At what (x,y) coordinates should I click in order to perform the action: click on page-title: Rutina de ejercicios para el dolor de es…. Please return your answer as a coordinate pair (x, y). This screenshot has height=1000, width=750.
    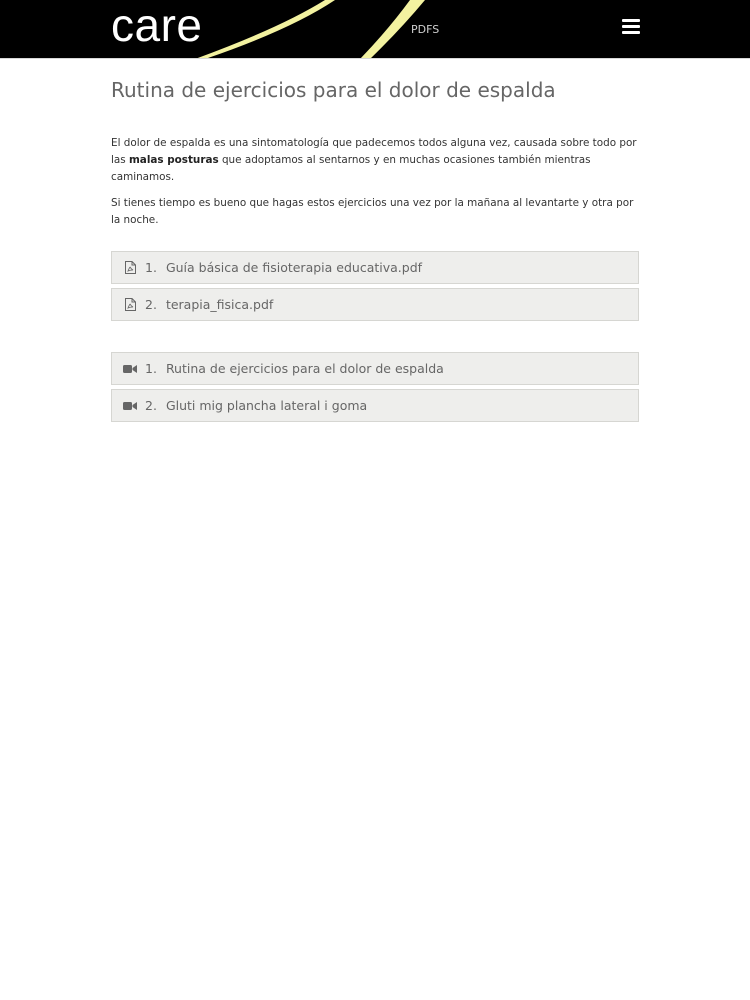
    Looking at the image, I should click on (333, 90).